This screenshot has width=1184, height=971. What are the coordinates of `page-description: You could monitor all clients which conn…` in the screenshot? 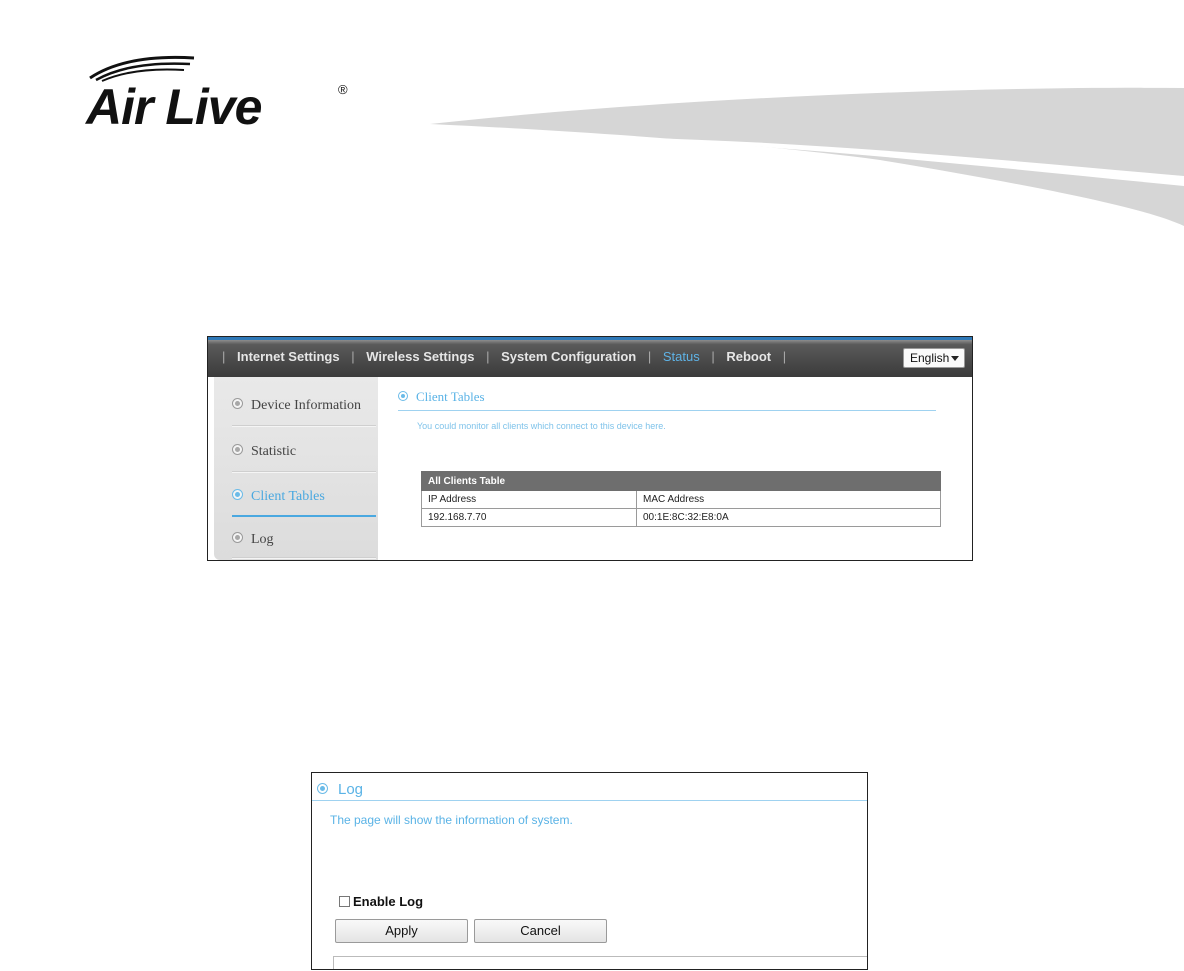 It's located at (541, 426).